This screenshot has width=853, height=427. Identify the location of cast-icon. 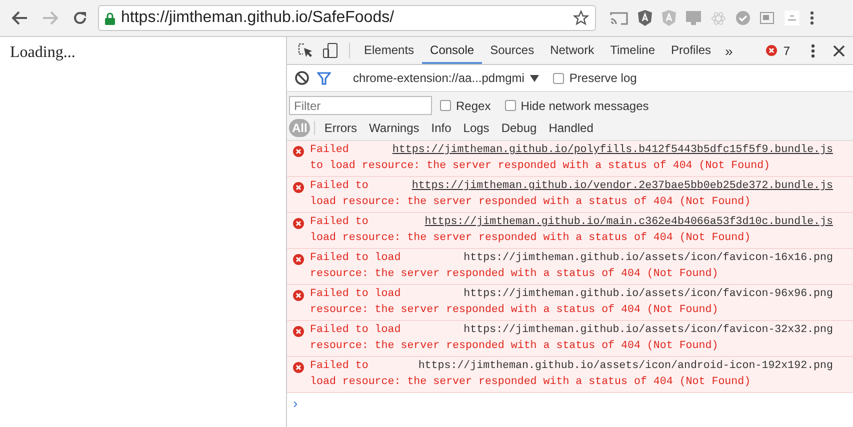
(619, 18).